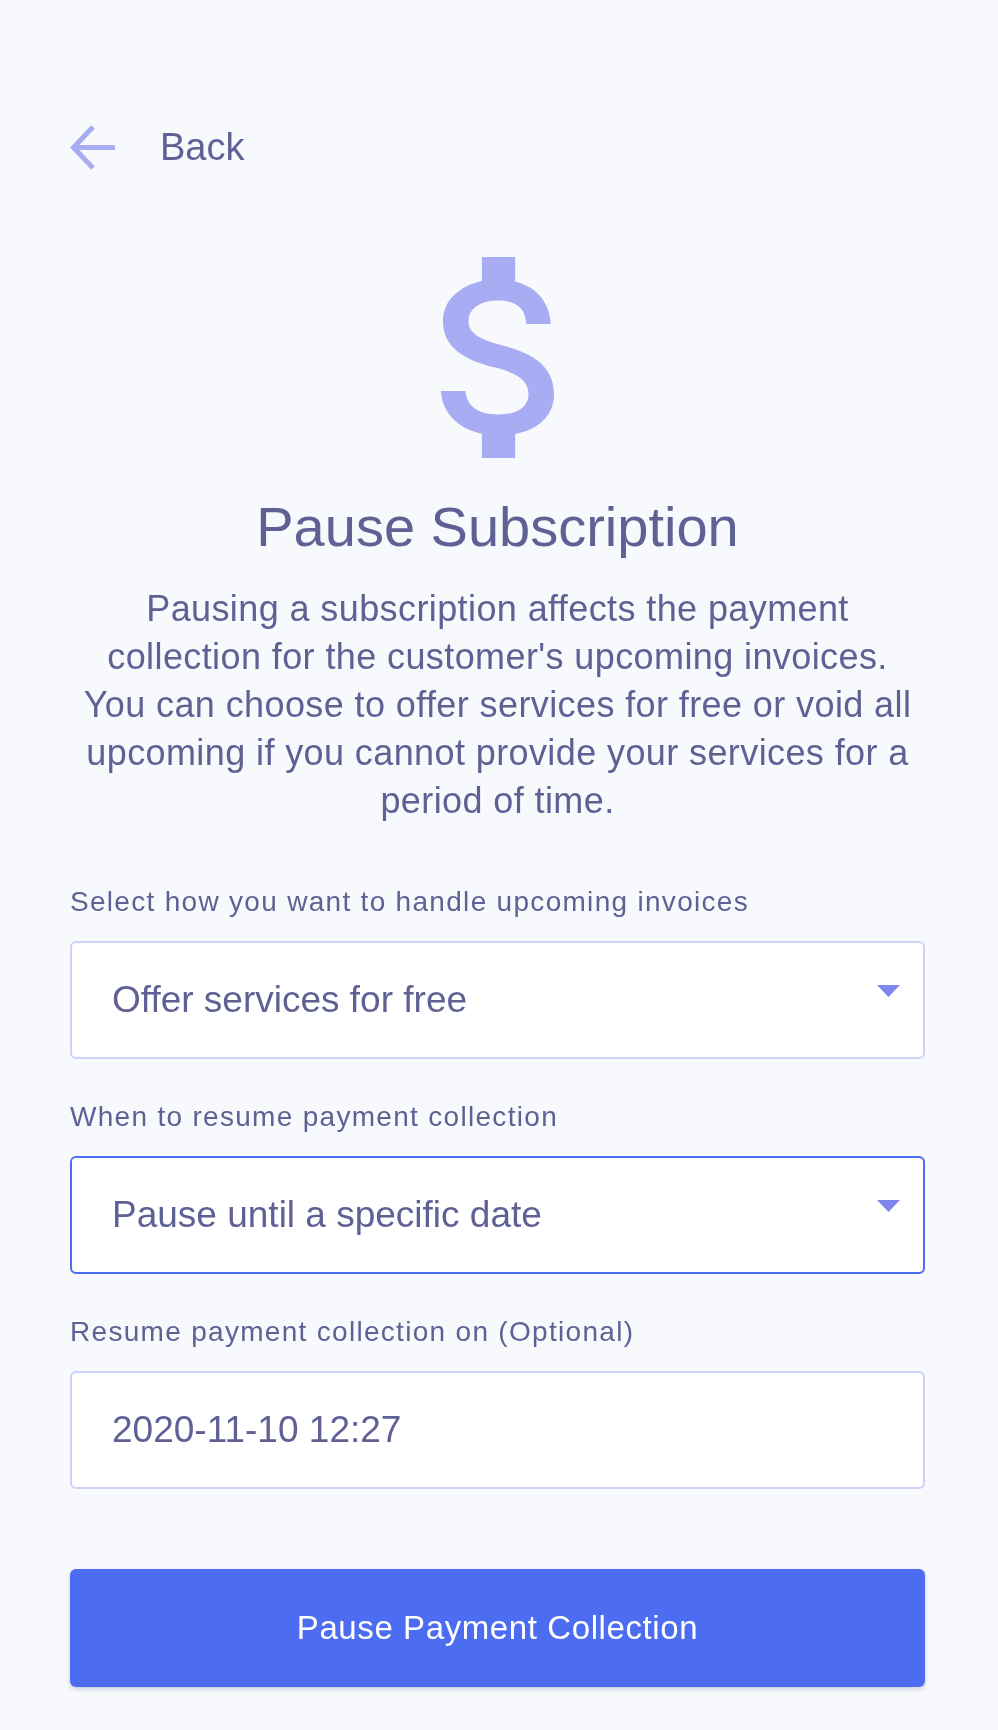  I want to click on field-label: Select how you want to handle upcoming invoices, so click(410, 902).